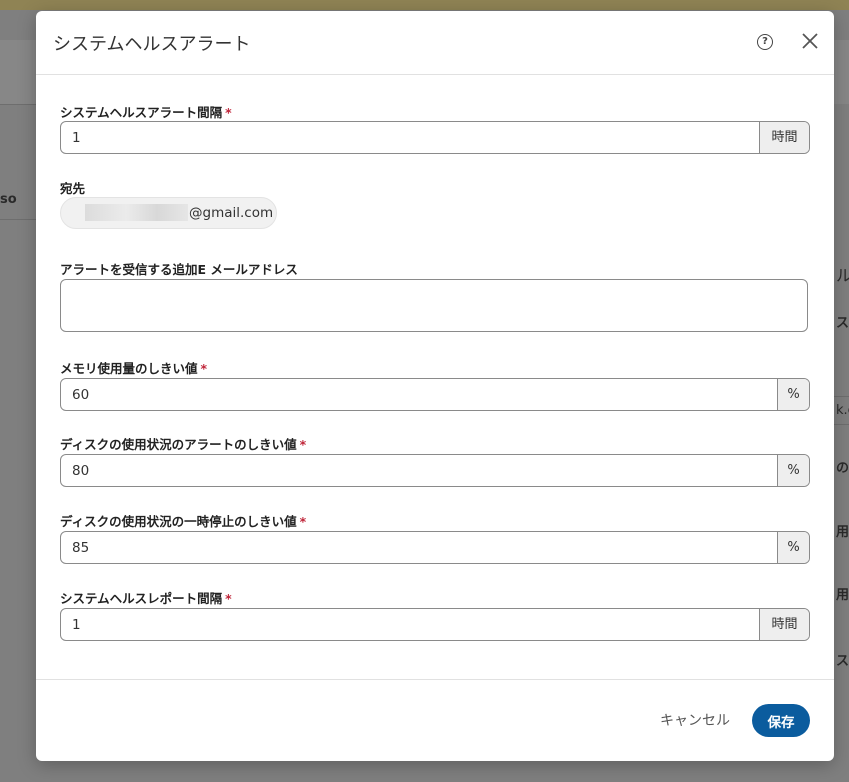  Describe the element at coordinates (810, 41) in the screenshot. I see `close-icon` at that location.